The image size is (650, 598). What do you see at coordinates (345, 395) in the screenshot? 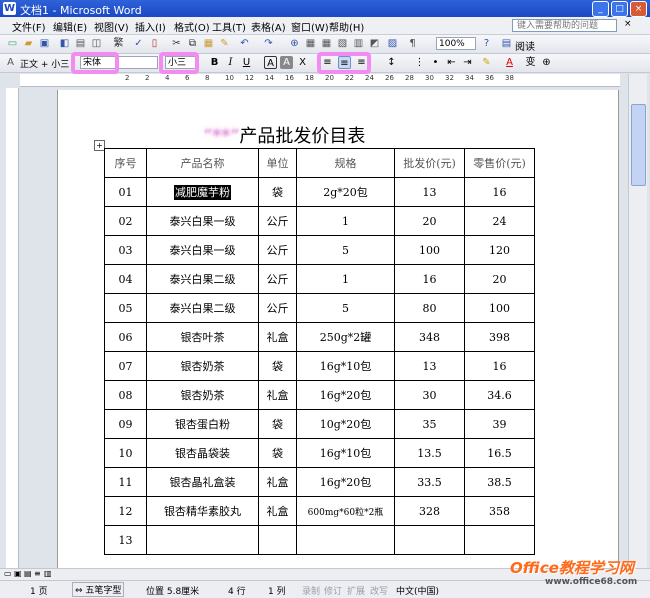
I see `spec-cell: 16g*20包` at bounding box center [345, 395].